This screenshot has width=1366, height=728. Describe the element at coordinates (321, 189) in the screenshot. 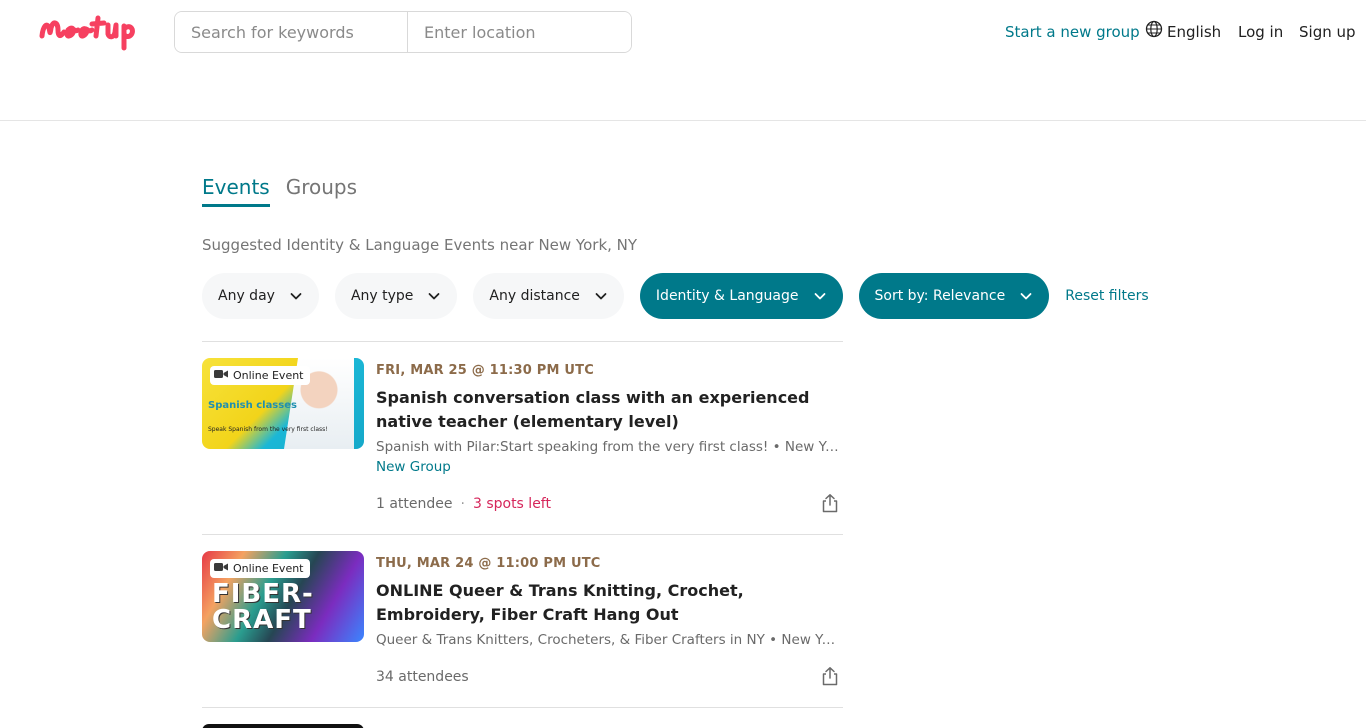

I see `tab-groups: Groups` at that location.